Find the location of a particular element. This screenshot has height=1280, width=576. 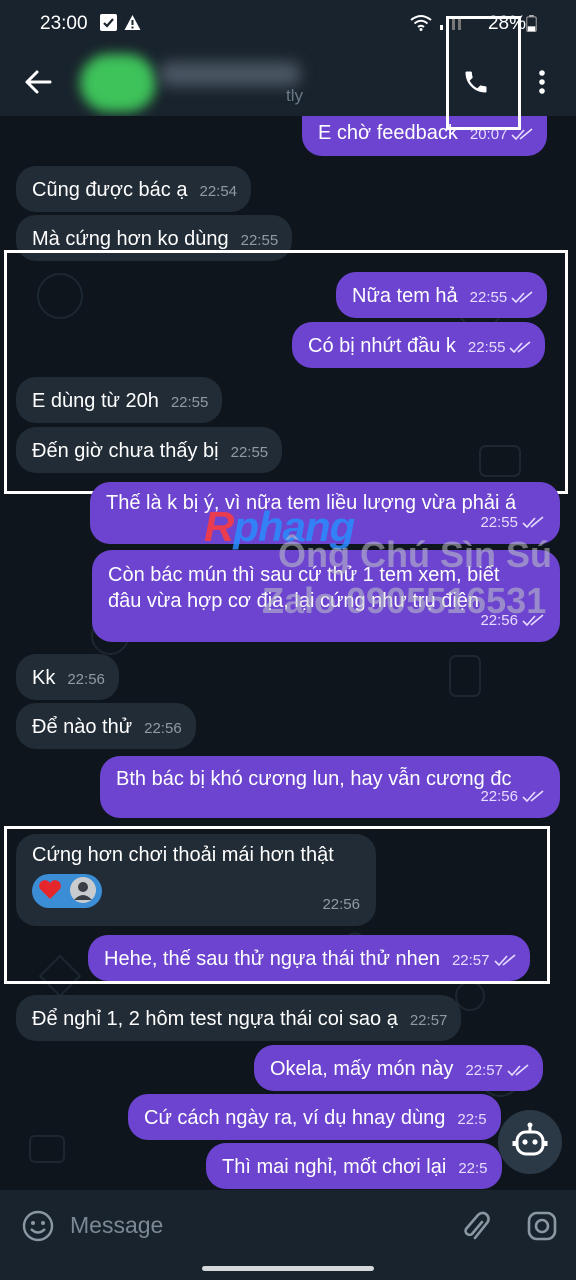

message-time: 22:54 is located at coordinates (218, 191).